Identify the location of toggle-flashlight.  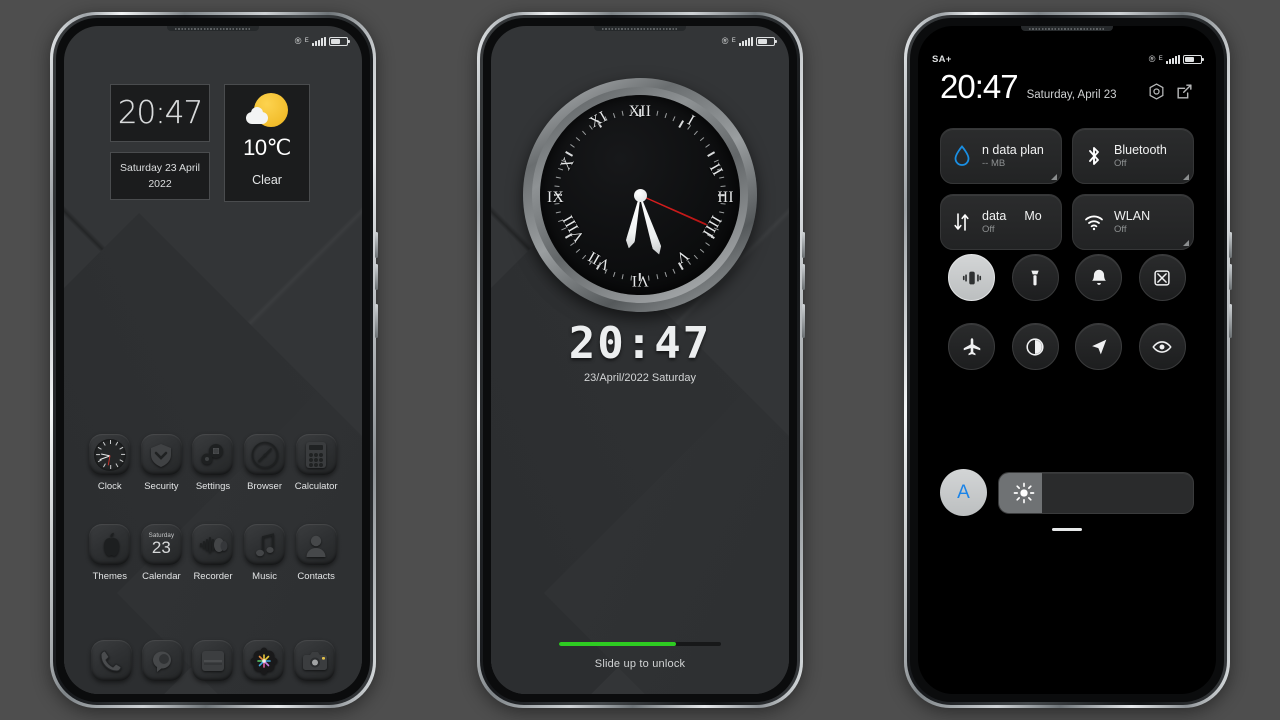
(1035, 277).